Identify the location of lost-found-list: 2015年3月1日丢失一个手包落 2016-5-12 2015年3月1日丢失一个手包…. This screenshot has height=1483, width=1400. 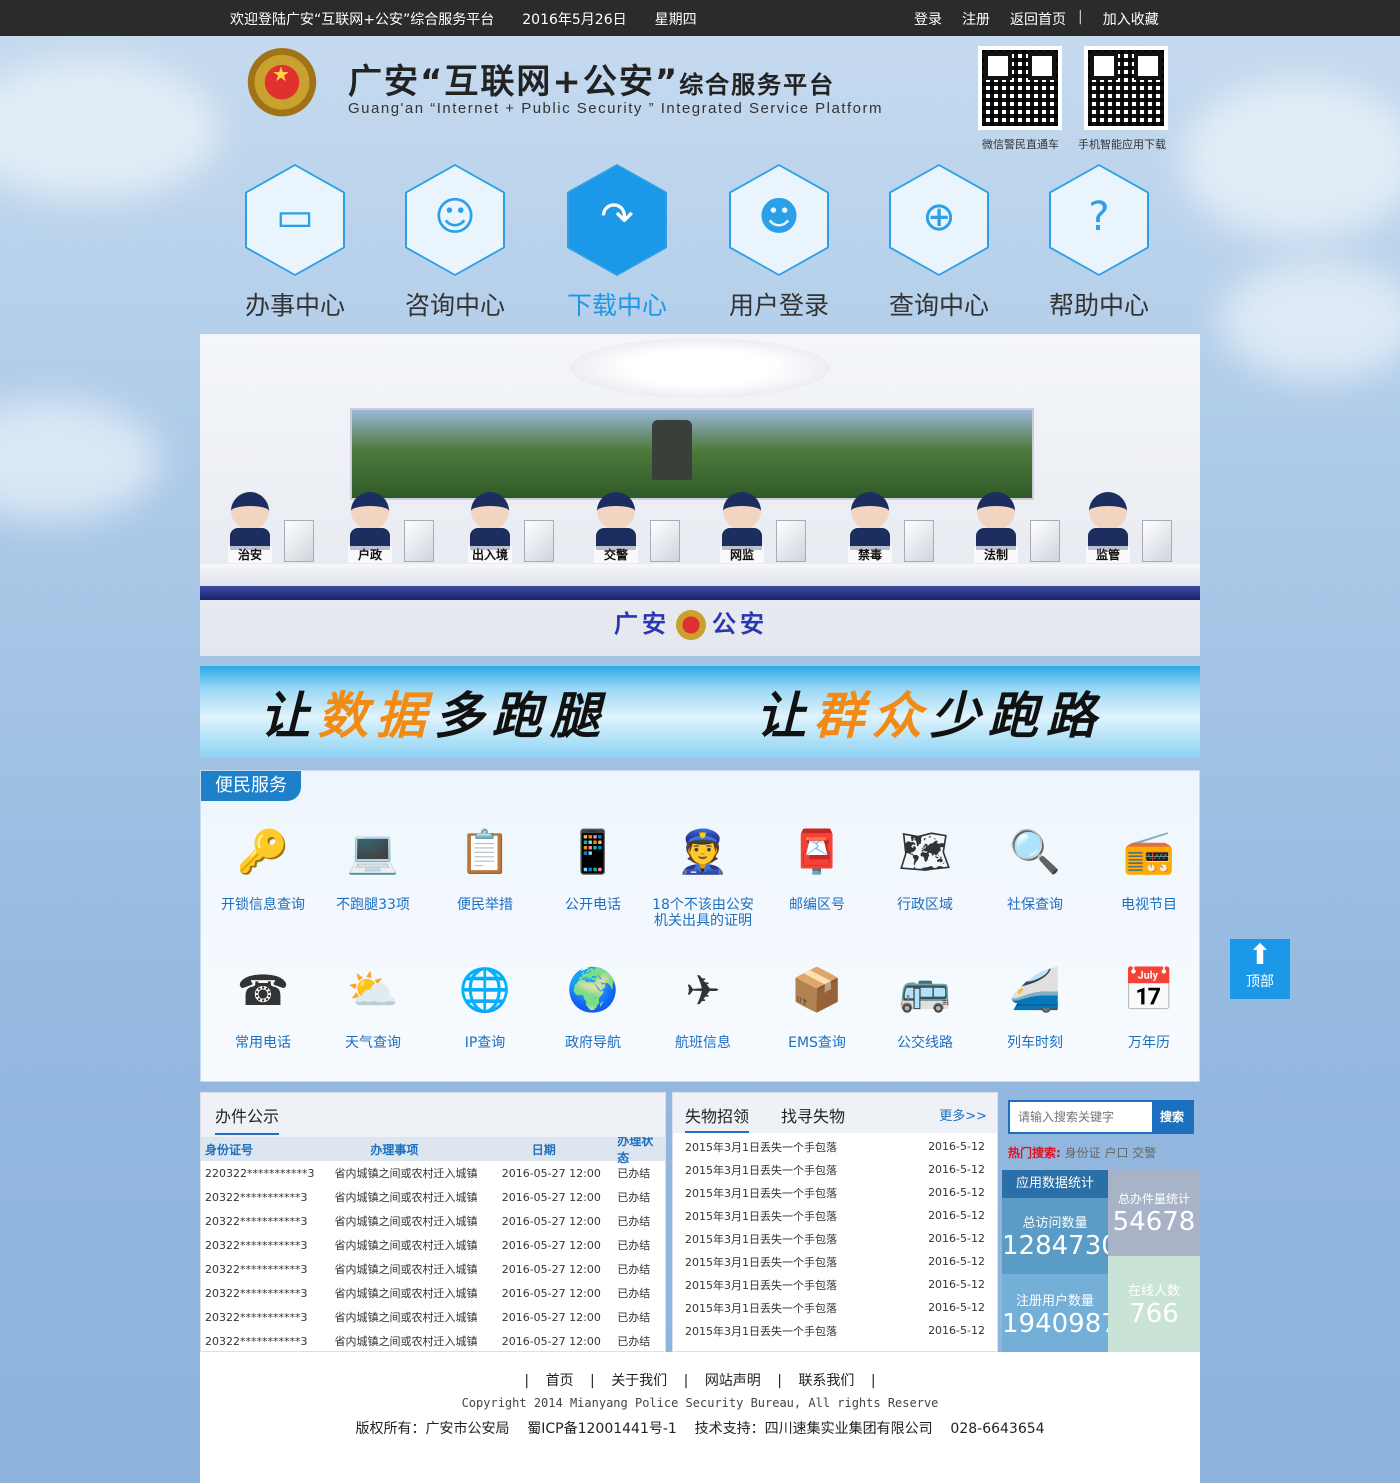
(835, 1237).